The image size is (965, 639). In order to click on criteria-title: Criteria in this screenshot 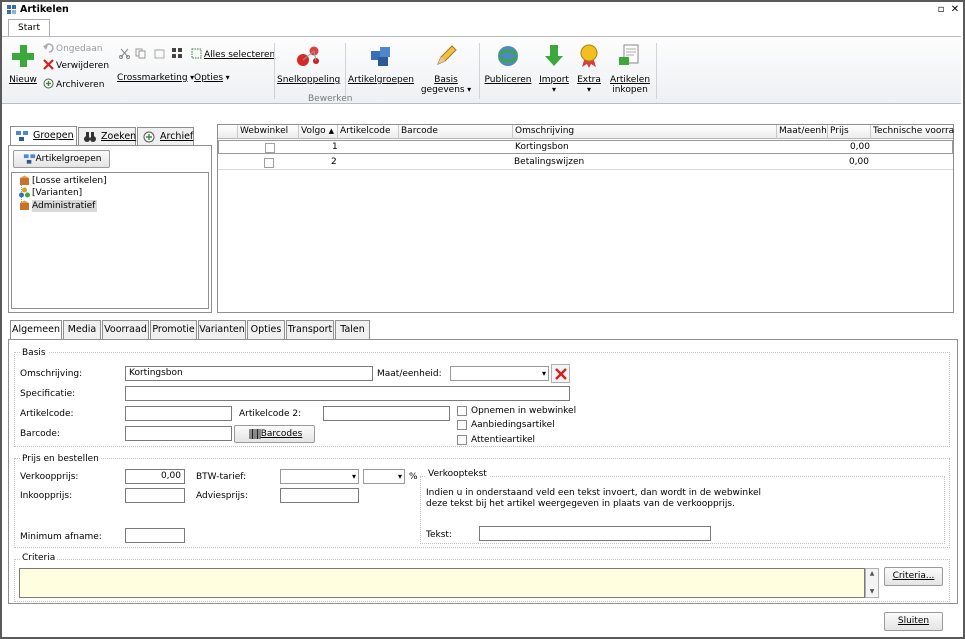, I will do `click(39, 558)`.